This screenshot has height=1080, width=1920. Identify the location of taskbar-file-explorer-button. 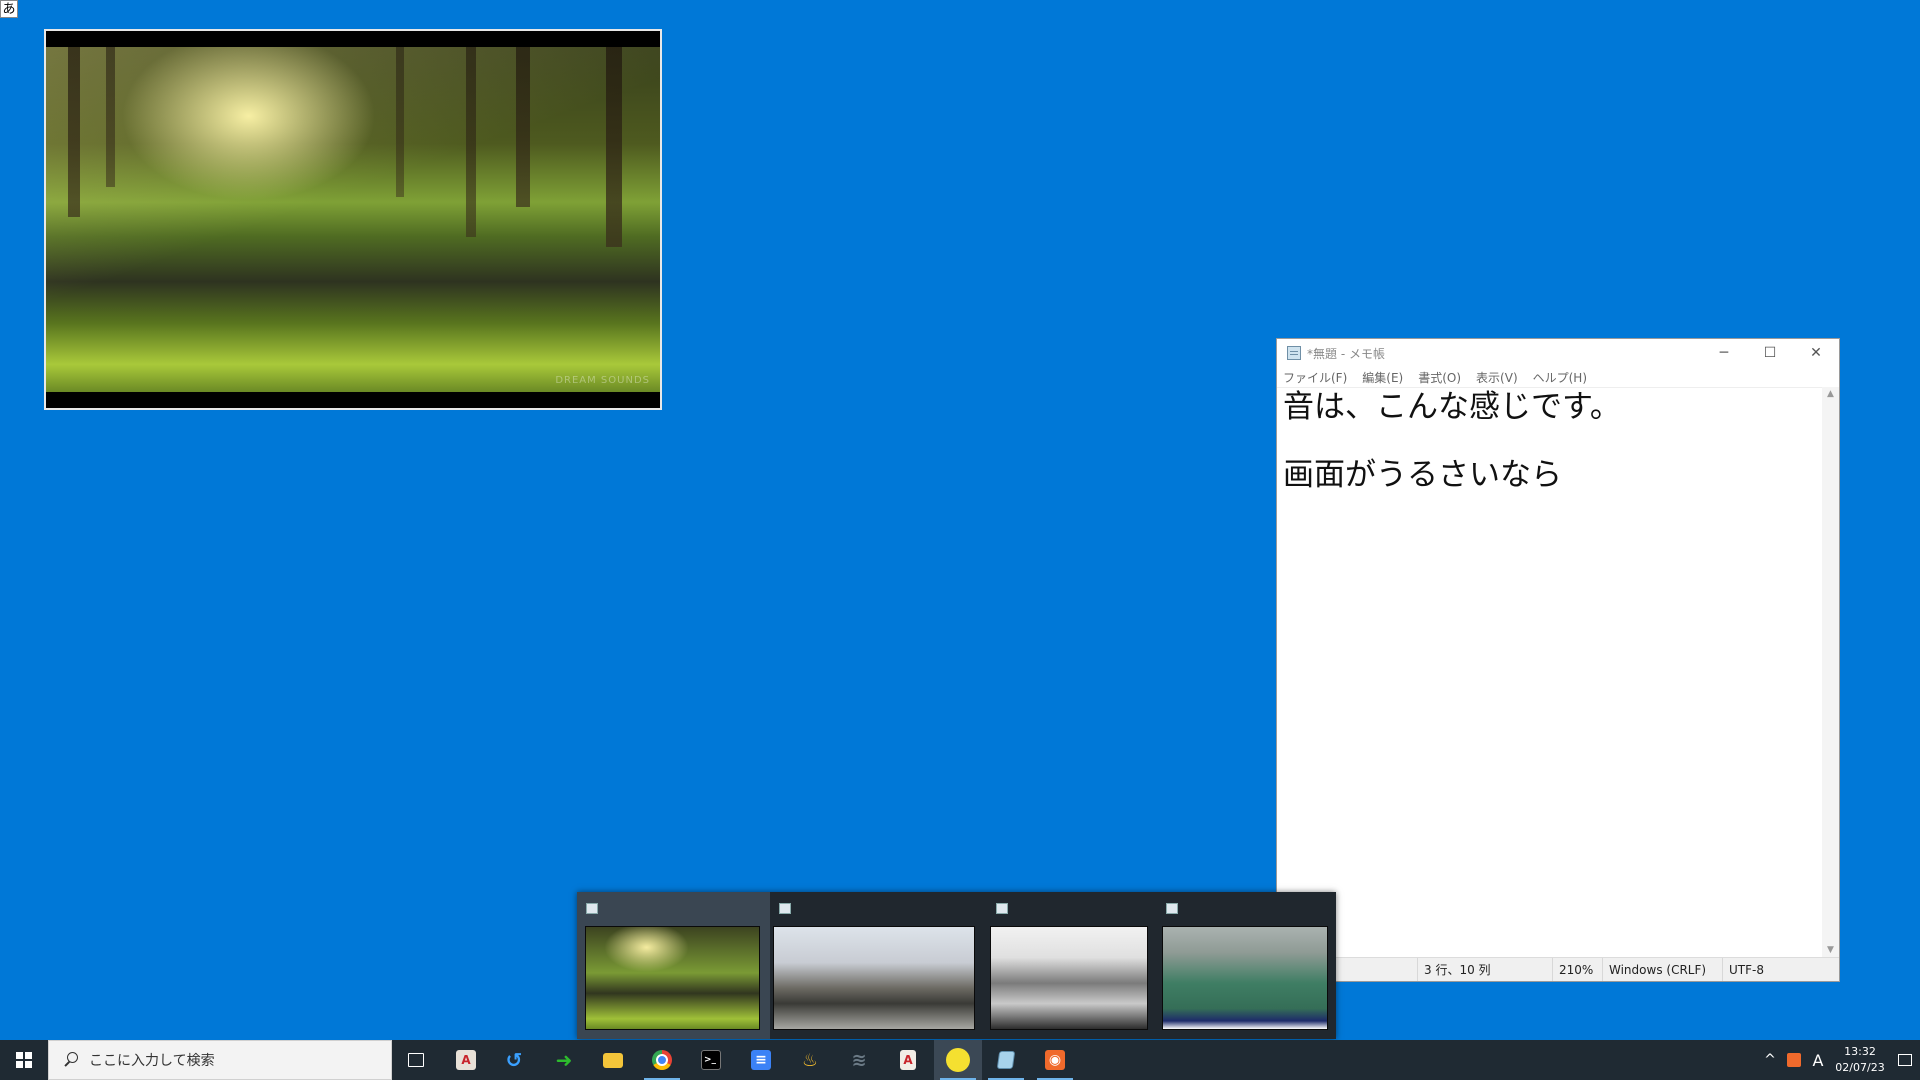
(613, 1060).